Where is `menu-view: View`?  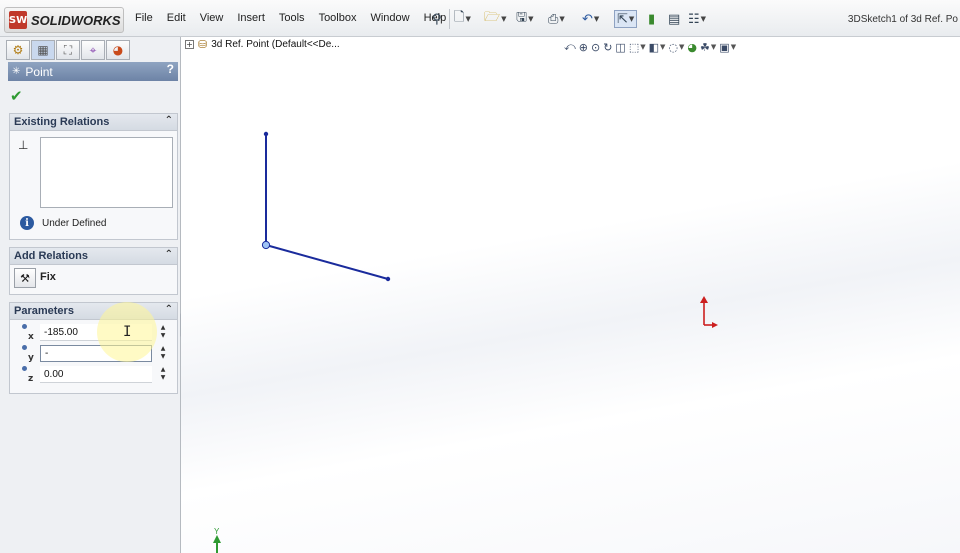 menu-view: View is located at coordinates (212, 18).